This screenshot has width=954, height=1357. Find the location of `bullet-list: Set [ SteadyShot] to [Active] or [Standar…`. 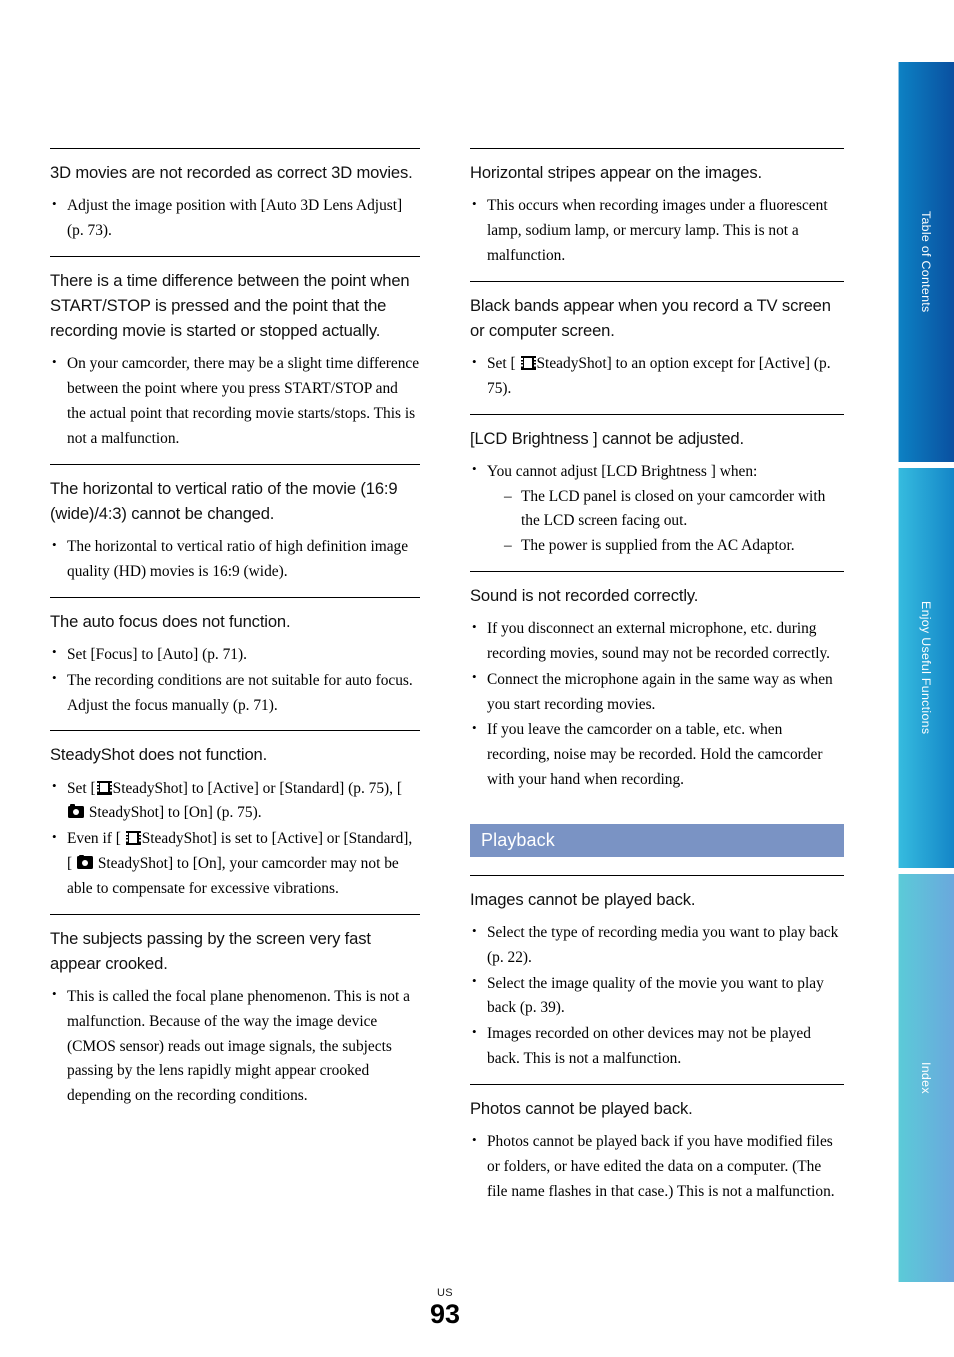

bullet-list: Set [ SteadyShot] to [Active] or [Standar… is located at coordinates (235, 839).